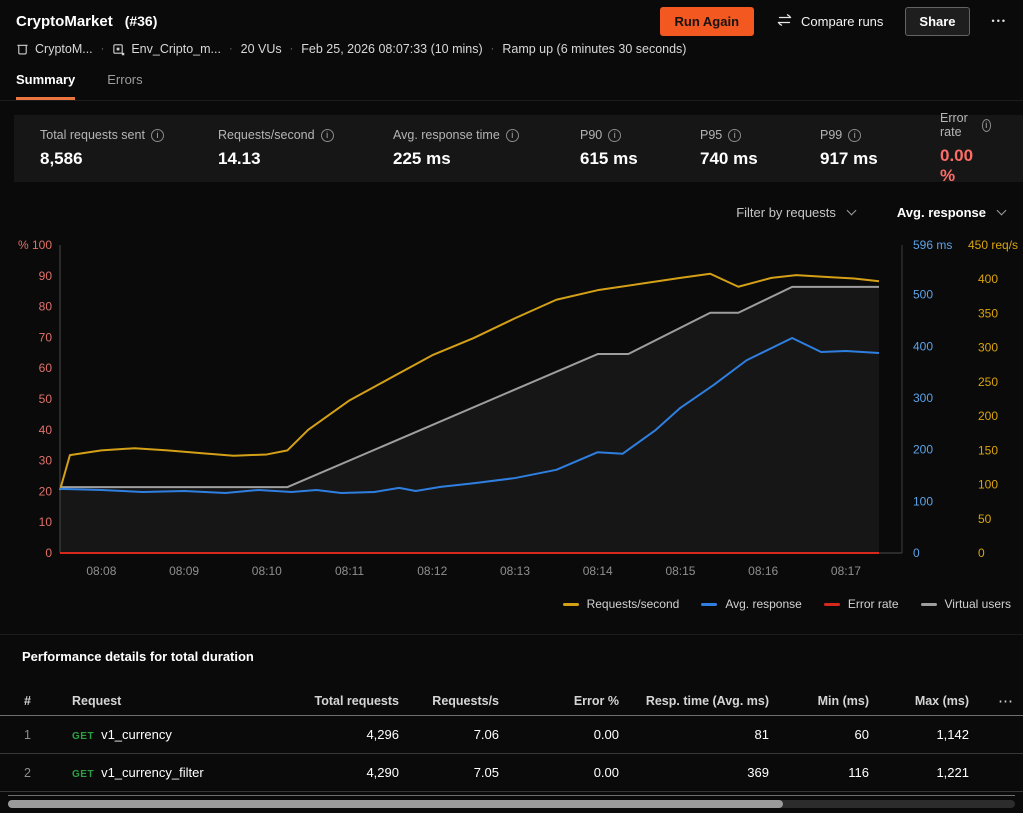 The width and height of the screenshot is (1023, 813). Describe the element at coordinates (988, 313) in the screenshot. I see `svg-text: 350` at that location.